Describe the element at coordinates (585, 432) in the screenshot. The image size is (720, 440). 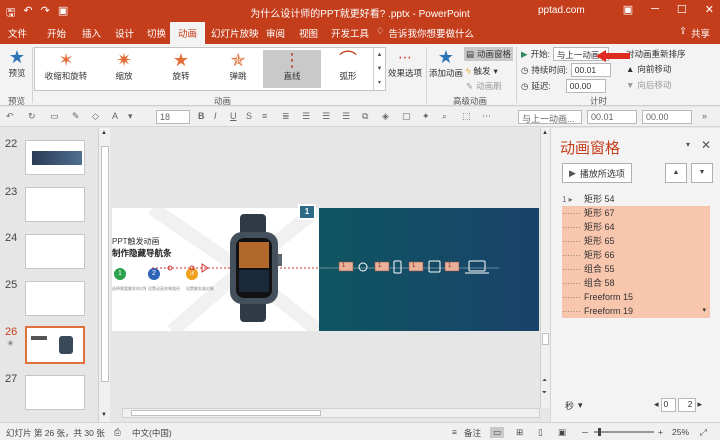
I see `zoom-out-icon: ─` at that location.